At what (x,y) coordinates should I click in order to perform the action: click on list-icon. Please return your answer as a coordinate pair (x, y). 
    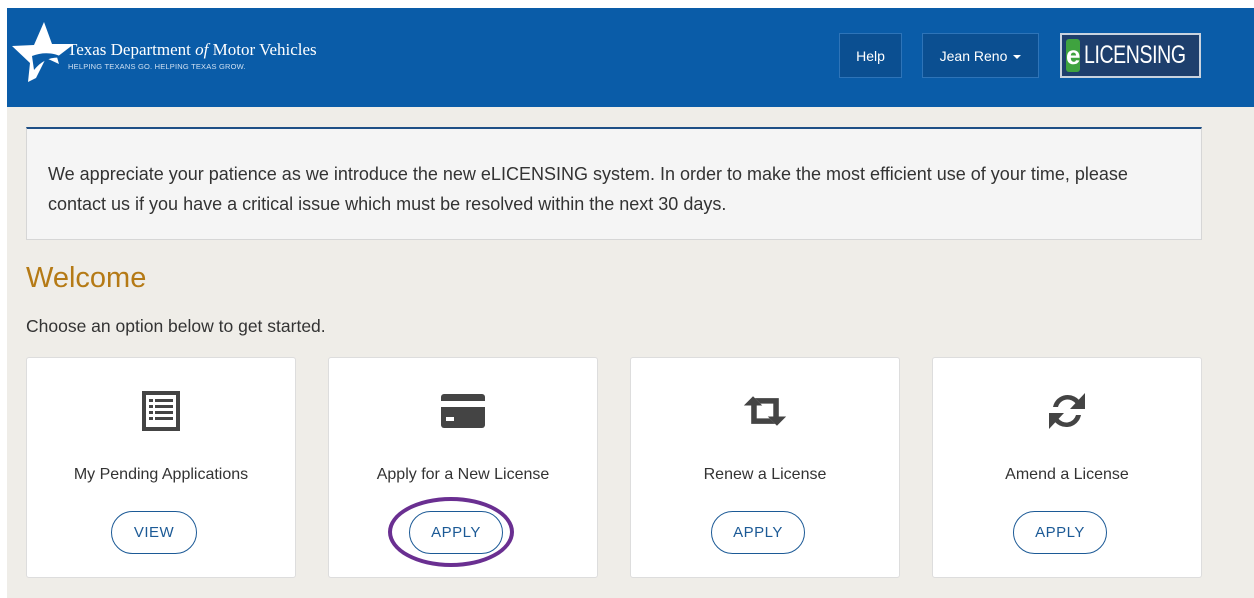
    Looking at the image, I should click on (161, 411).